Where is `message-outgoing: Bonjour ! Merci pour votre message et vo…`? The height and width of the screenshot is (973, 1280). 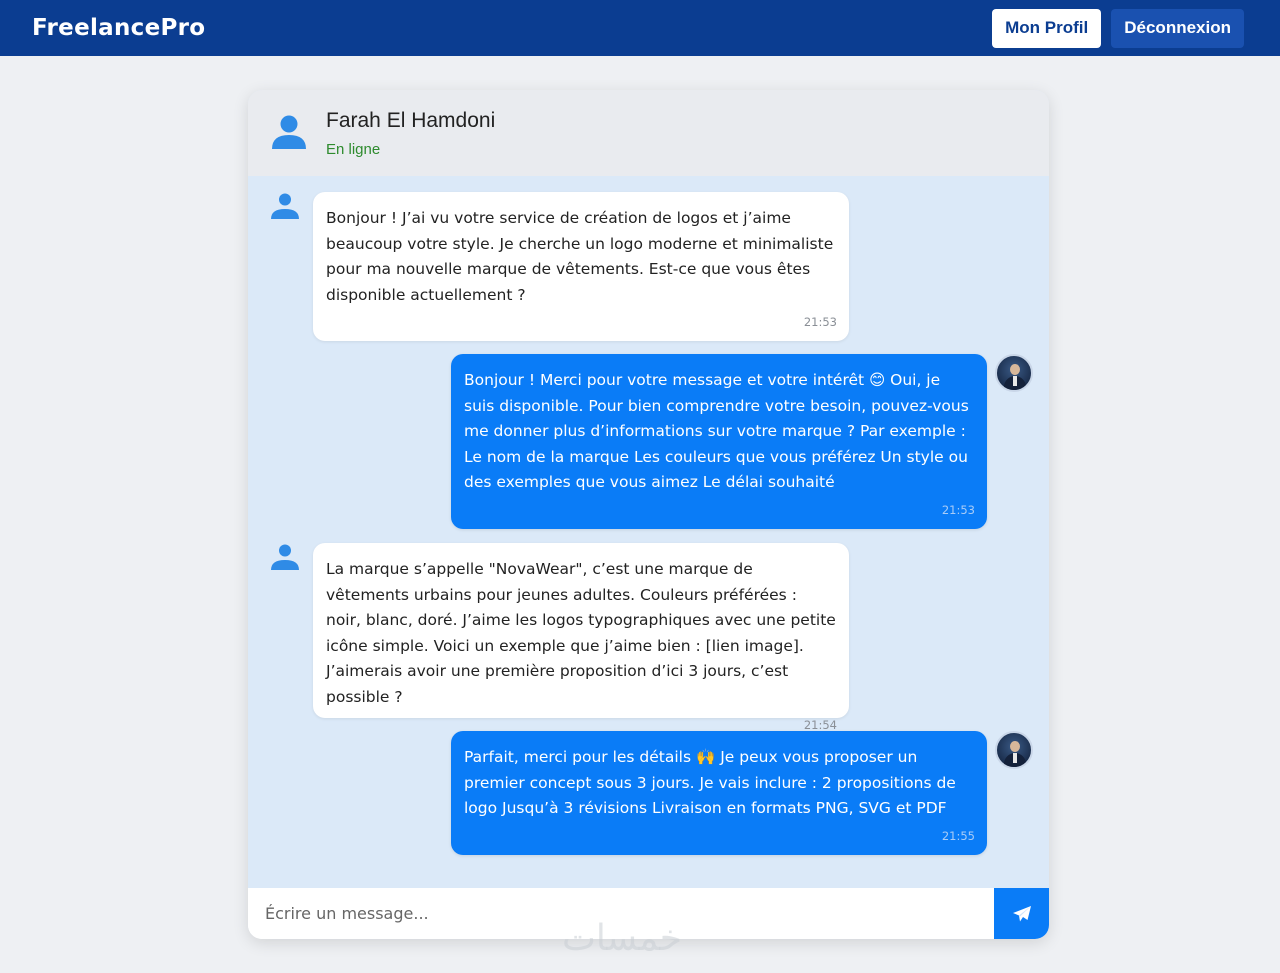 message-outgoing: Bonjour ! Merci pour votre message et vo… is located at coordinates (648, 441).